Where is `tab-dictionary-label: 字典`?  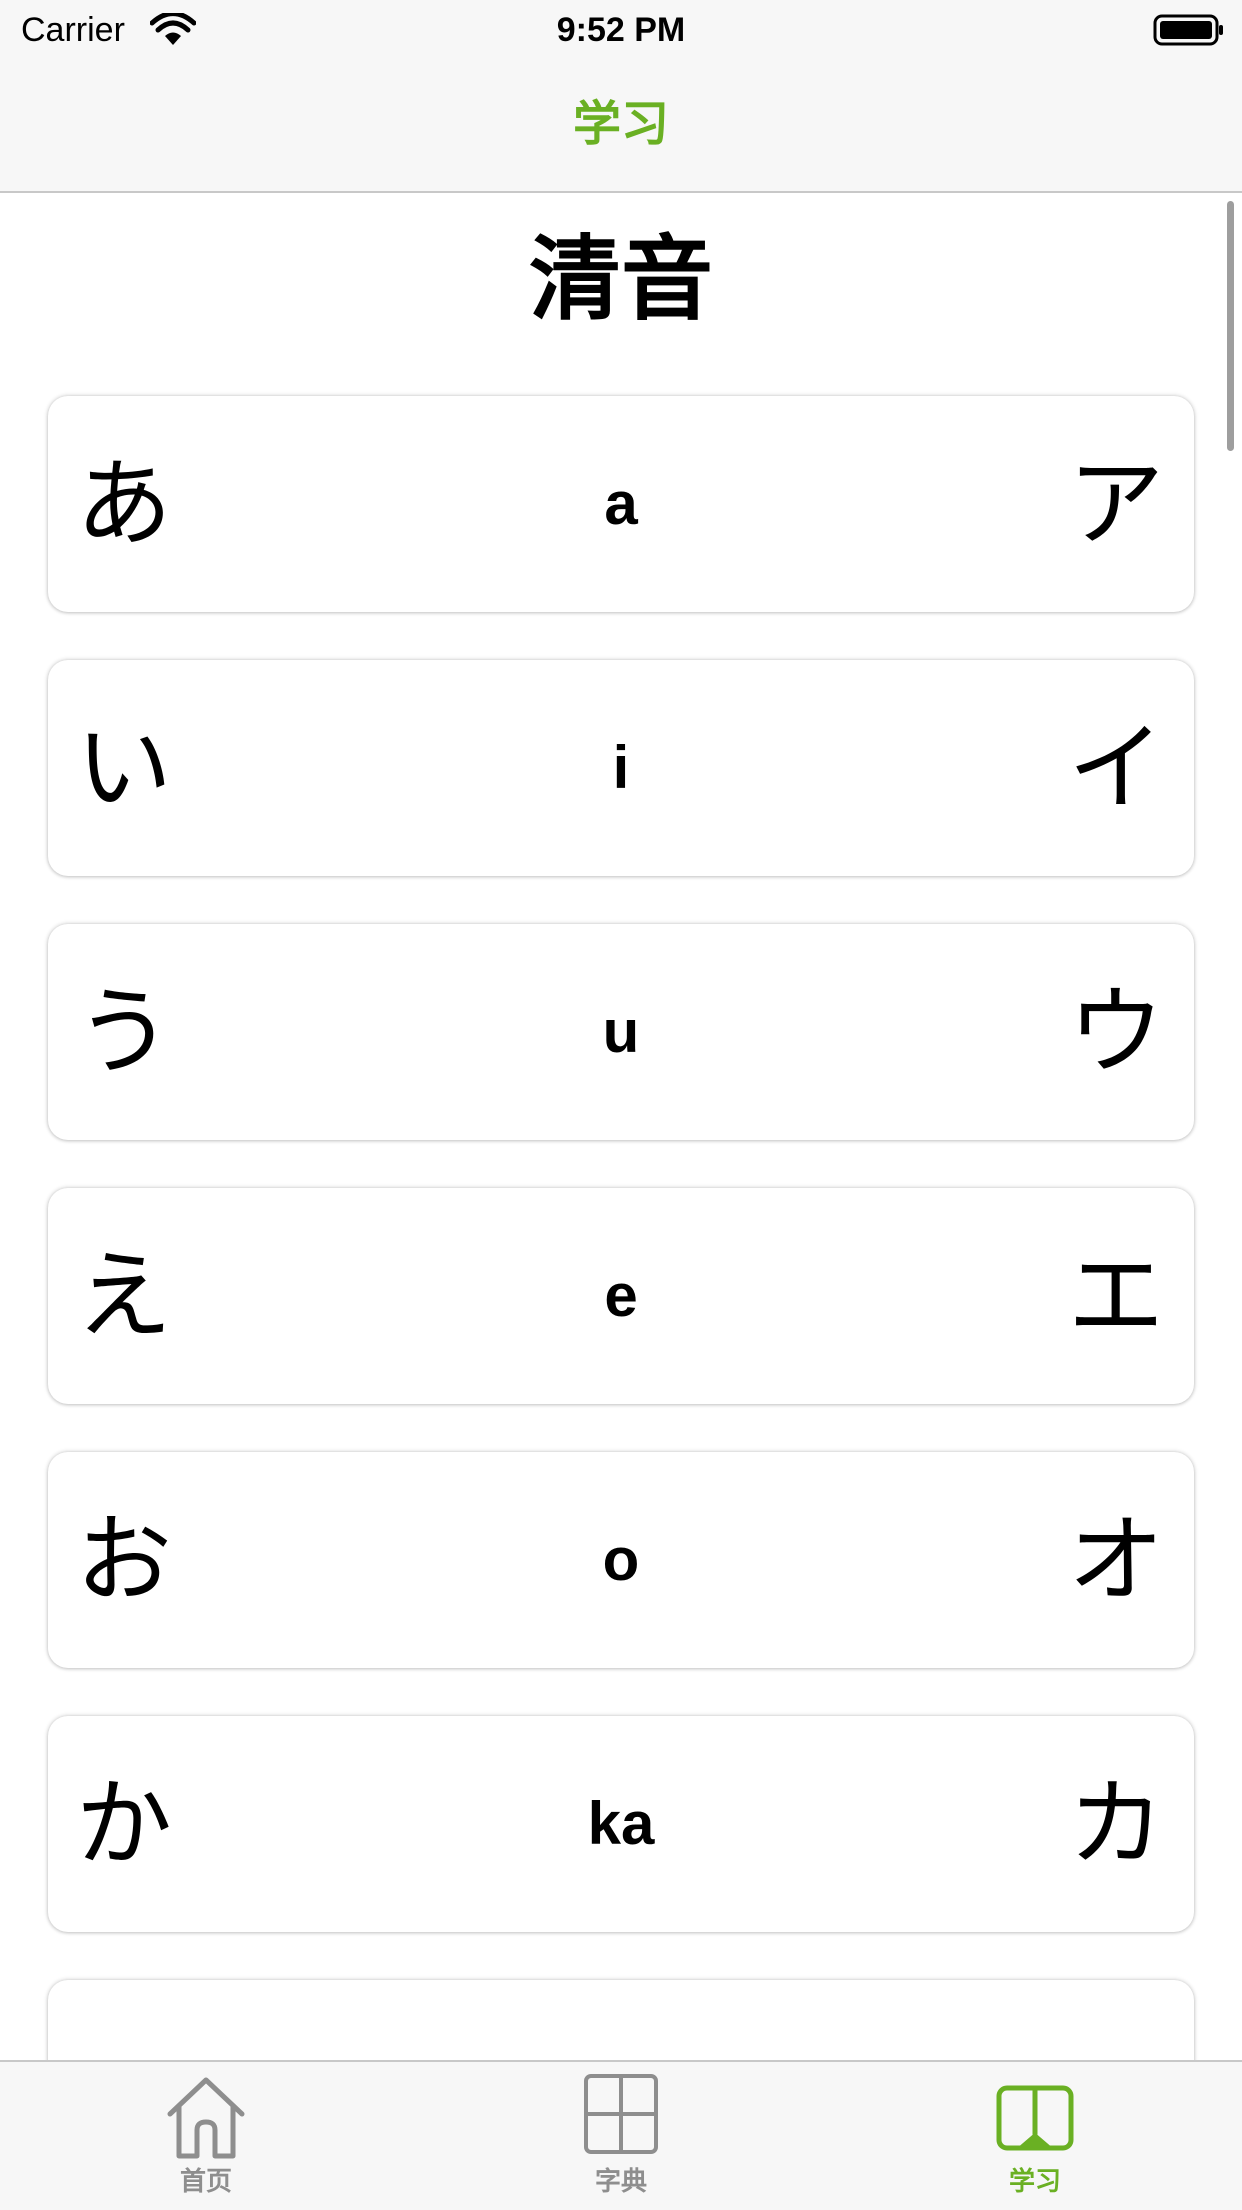 tab-dictionary-label: 字典 is located at coordinates (620, 2182).